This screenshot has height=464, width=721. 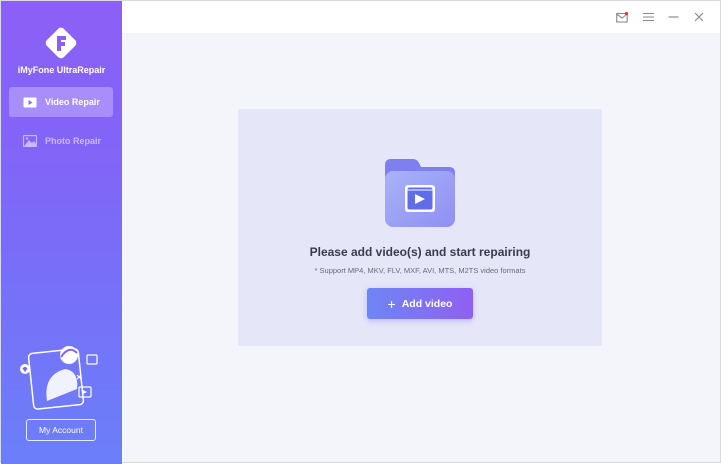 I want to click on video-icon, so click(x=30, y=102).